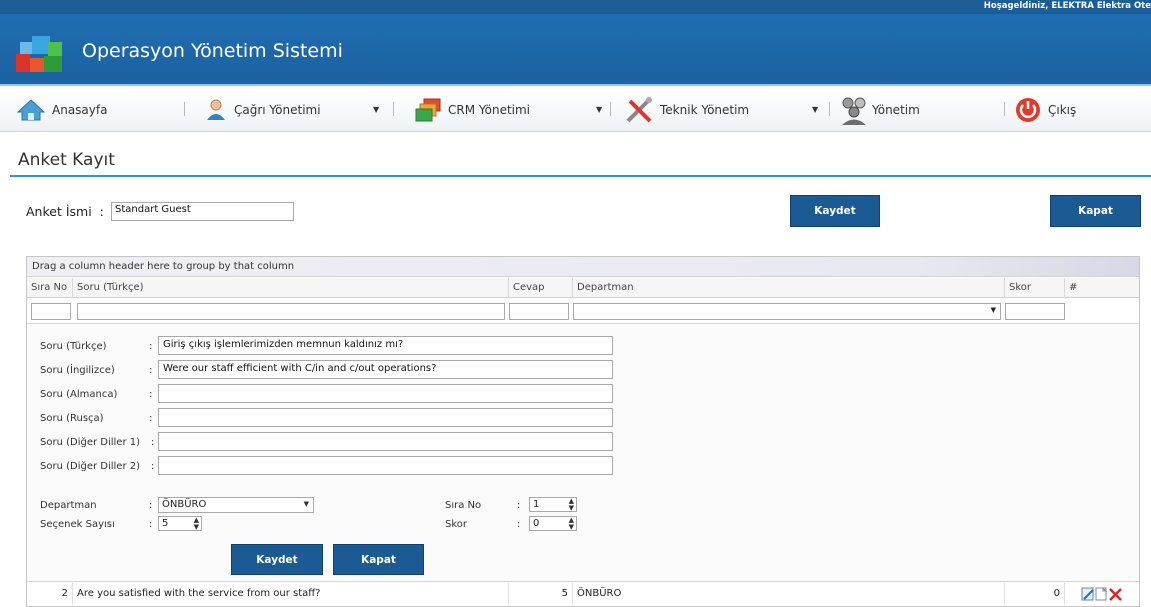  I want to click on home-icon, so click(31, 110).